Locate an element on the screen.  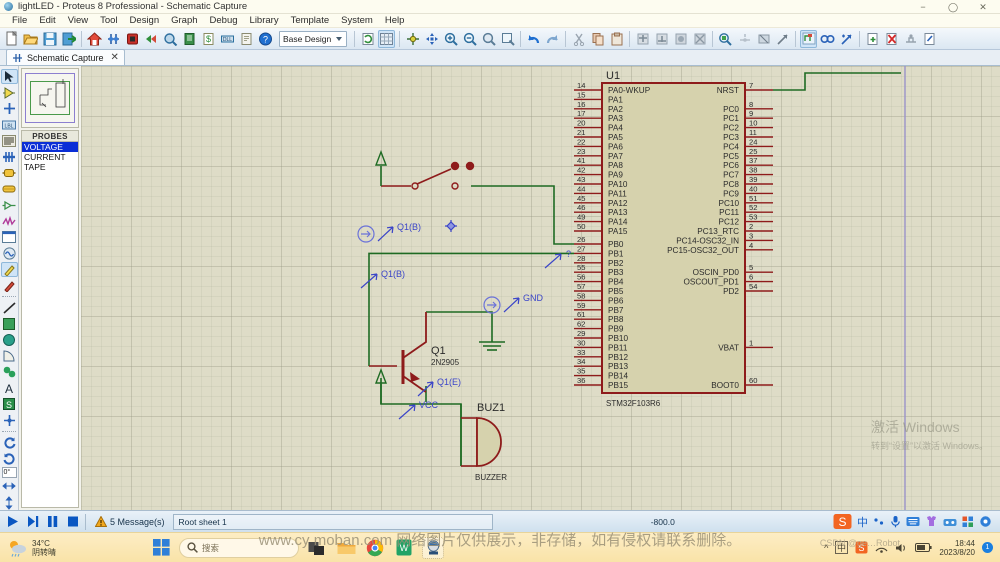
ime-mode-indicator: 中 is located at coordinates (862, 522).